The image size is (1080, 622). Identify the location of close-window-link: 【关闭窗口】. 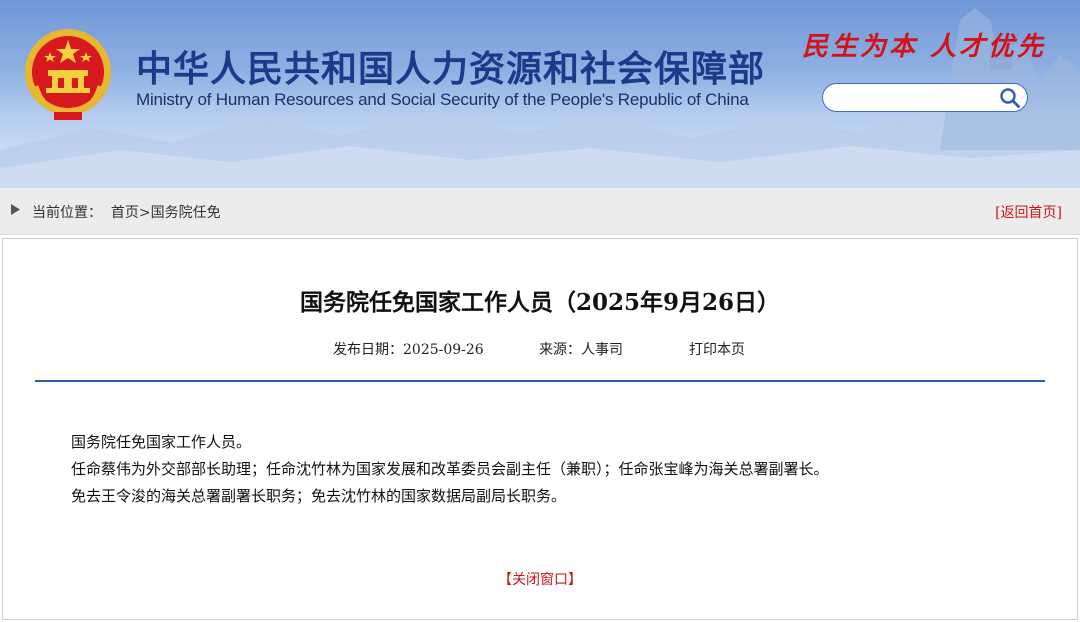
(540, 579).